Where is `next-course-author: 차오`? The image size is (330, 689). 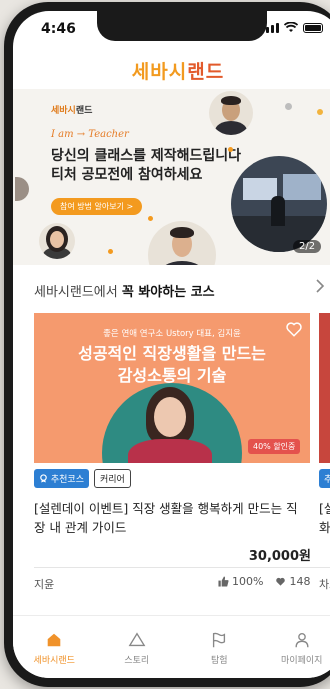
next-course-author: 차오 is located at coordinates (324, 584).